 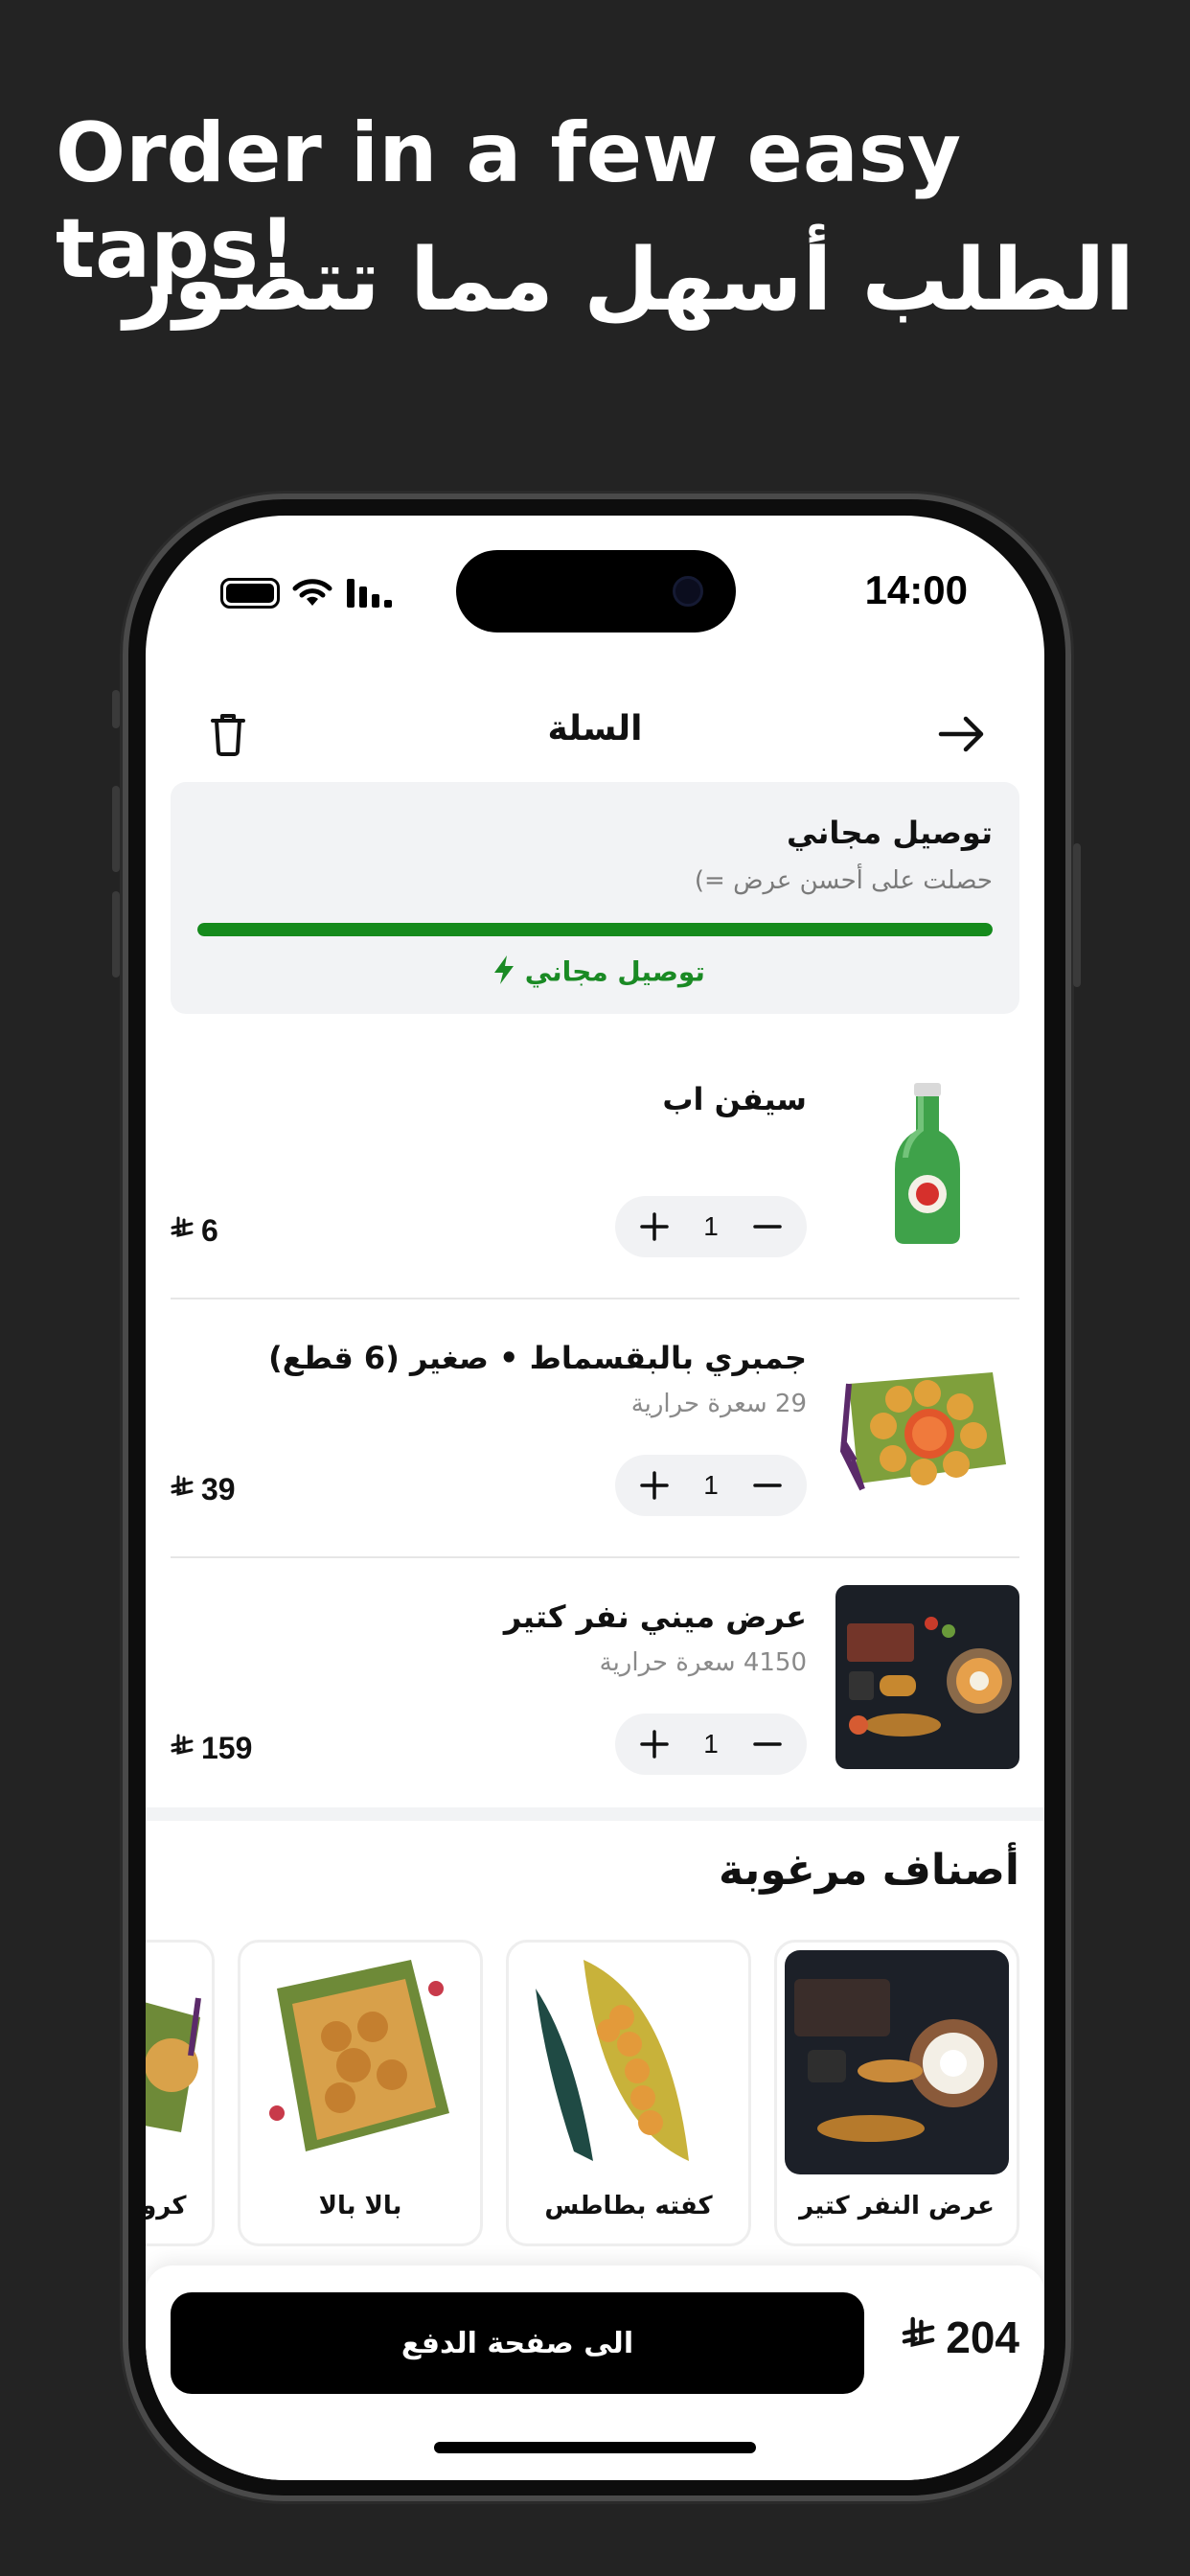 What do you see at coordinates (962, 734) in the screenshot?
I see `arrow-right-icon` at bounding box center [962, 734].